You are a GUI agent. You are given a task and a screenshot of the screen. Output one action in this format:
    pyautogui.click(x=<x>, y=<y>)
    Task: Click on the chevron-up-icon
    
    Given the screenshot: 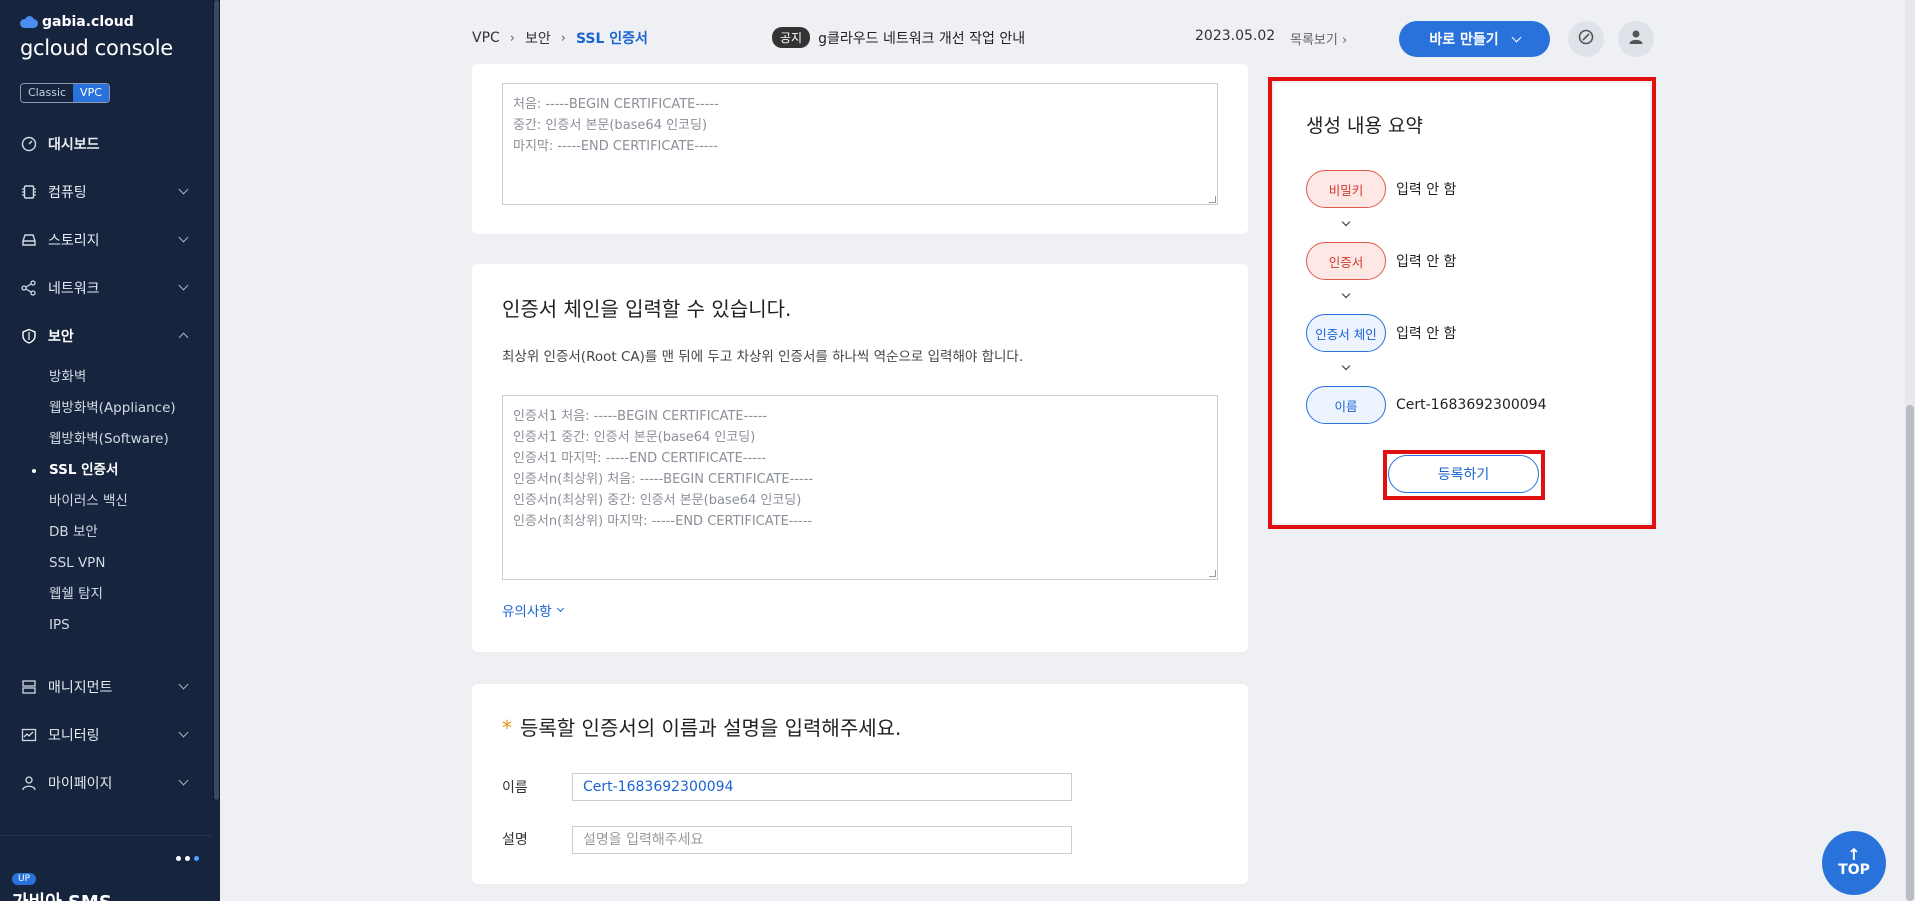 What is the action you would take?
    pyautogui.click(x=183, y=337)
    